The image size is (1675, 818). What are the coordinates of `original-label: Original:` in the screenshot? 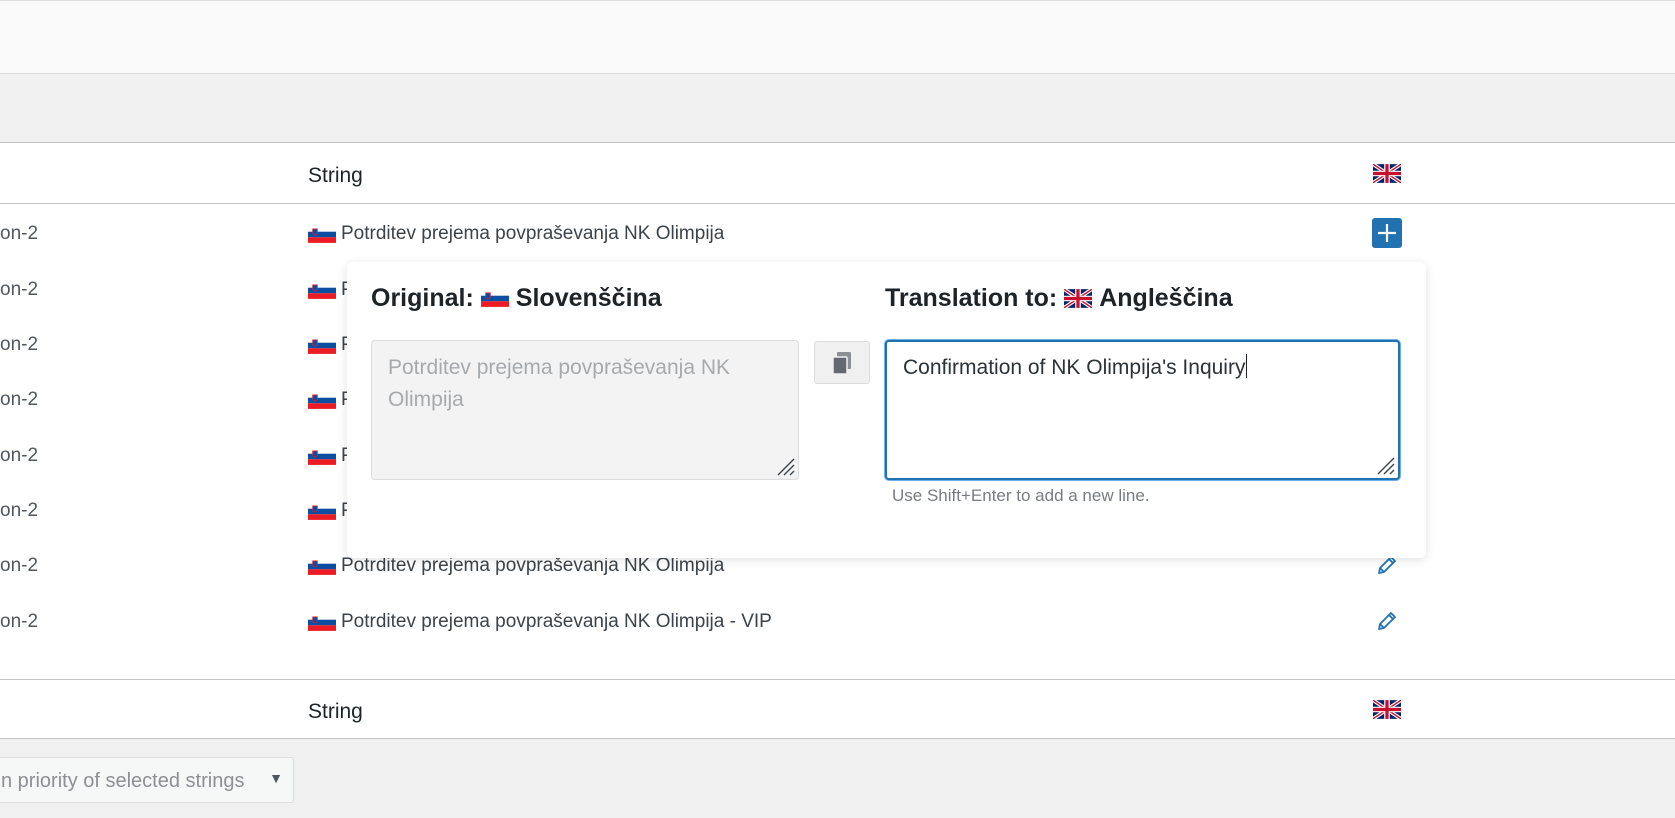 It's located at (422, 298).